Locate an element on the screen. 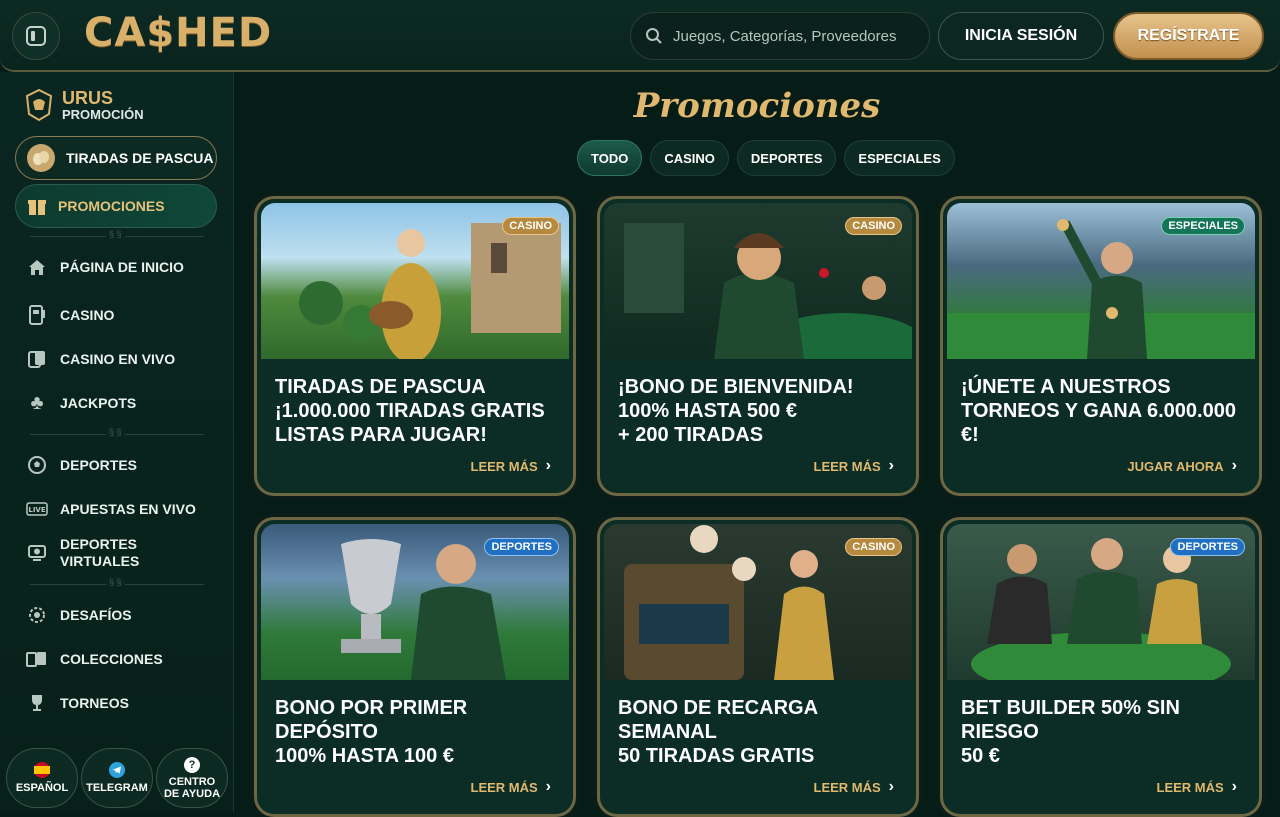  register-button: REGÍSTRATE is located at coordinates (1188, 36).